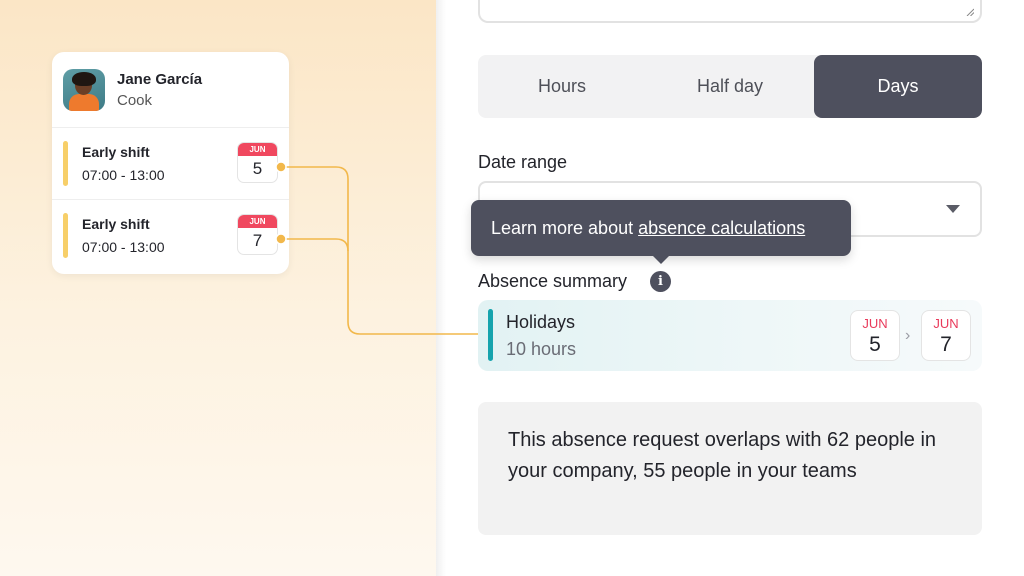 The height and width of the screenshot is (576, 1024). What do you see at coordinates (562, 86) in the screenshot?
I see `segment-hours: Hours` at bounding box center [562, 86].